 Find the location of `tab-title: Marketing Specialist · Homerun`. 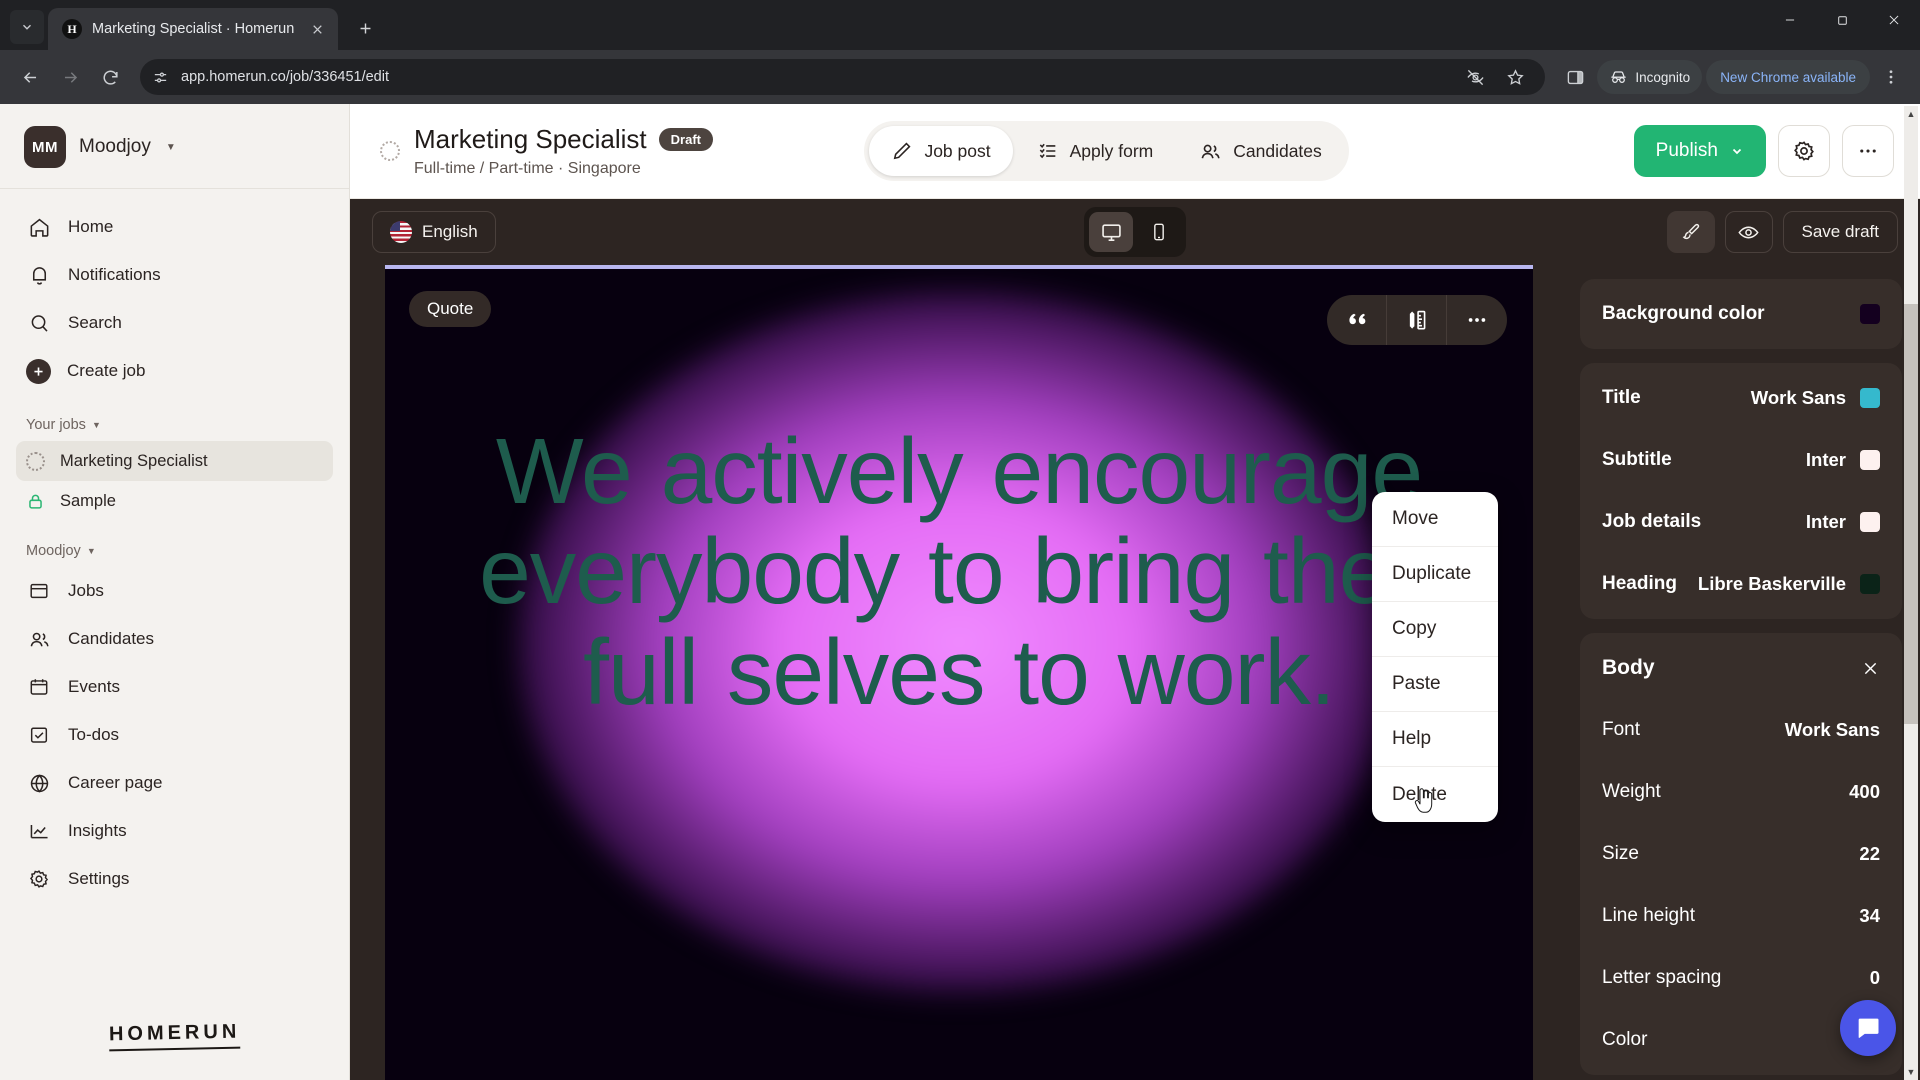

tab-title: Marketing Specialist · Homerun is located at coordinates (193, 29).